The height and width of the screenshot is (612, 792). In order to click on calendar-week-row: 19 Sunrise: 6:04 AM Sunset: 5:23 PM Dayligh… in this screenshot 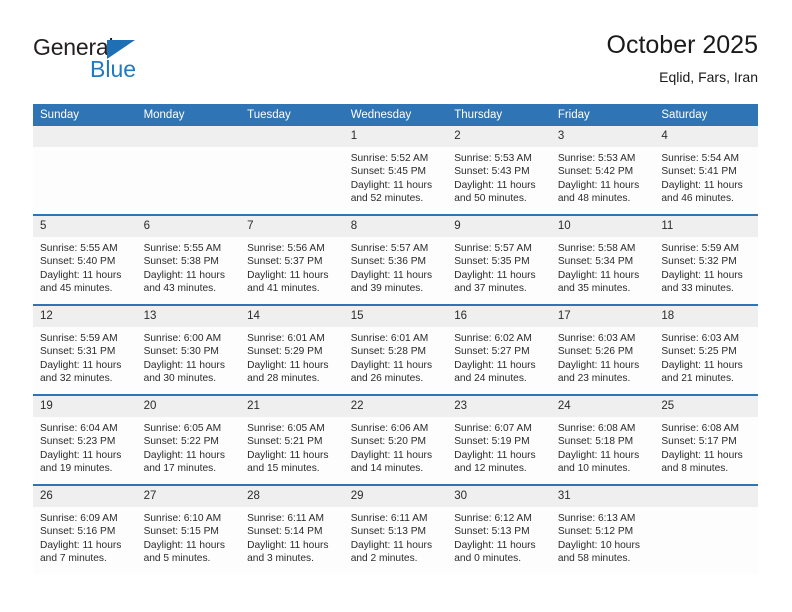, I will do `click(395, 439)`.